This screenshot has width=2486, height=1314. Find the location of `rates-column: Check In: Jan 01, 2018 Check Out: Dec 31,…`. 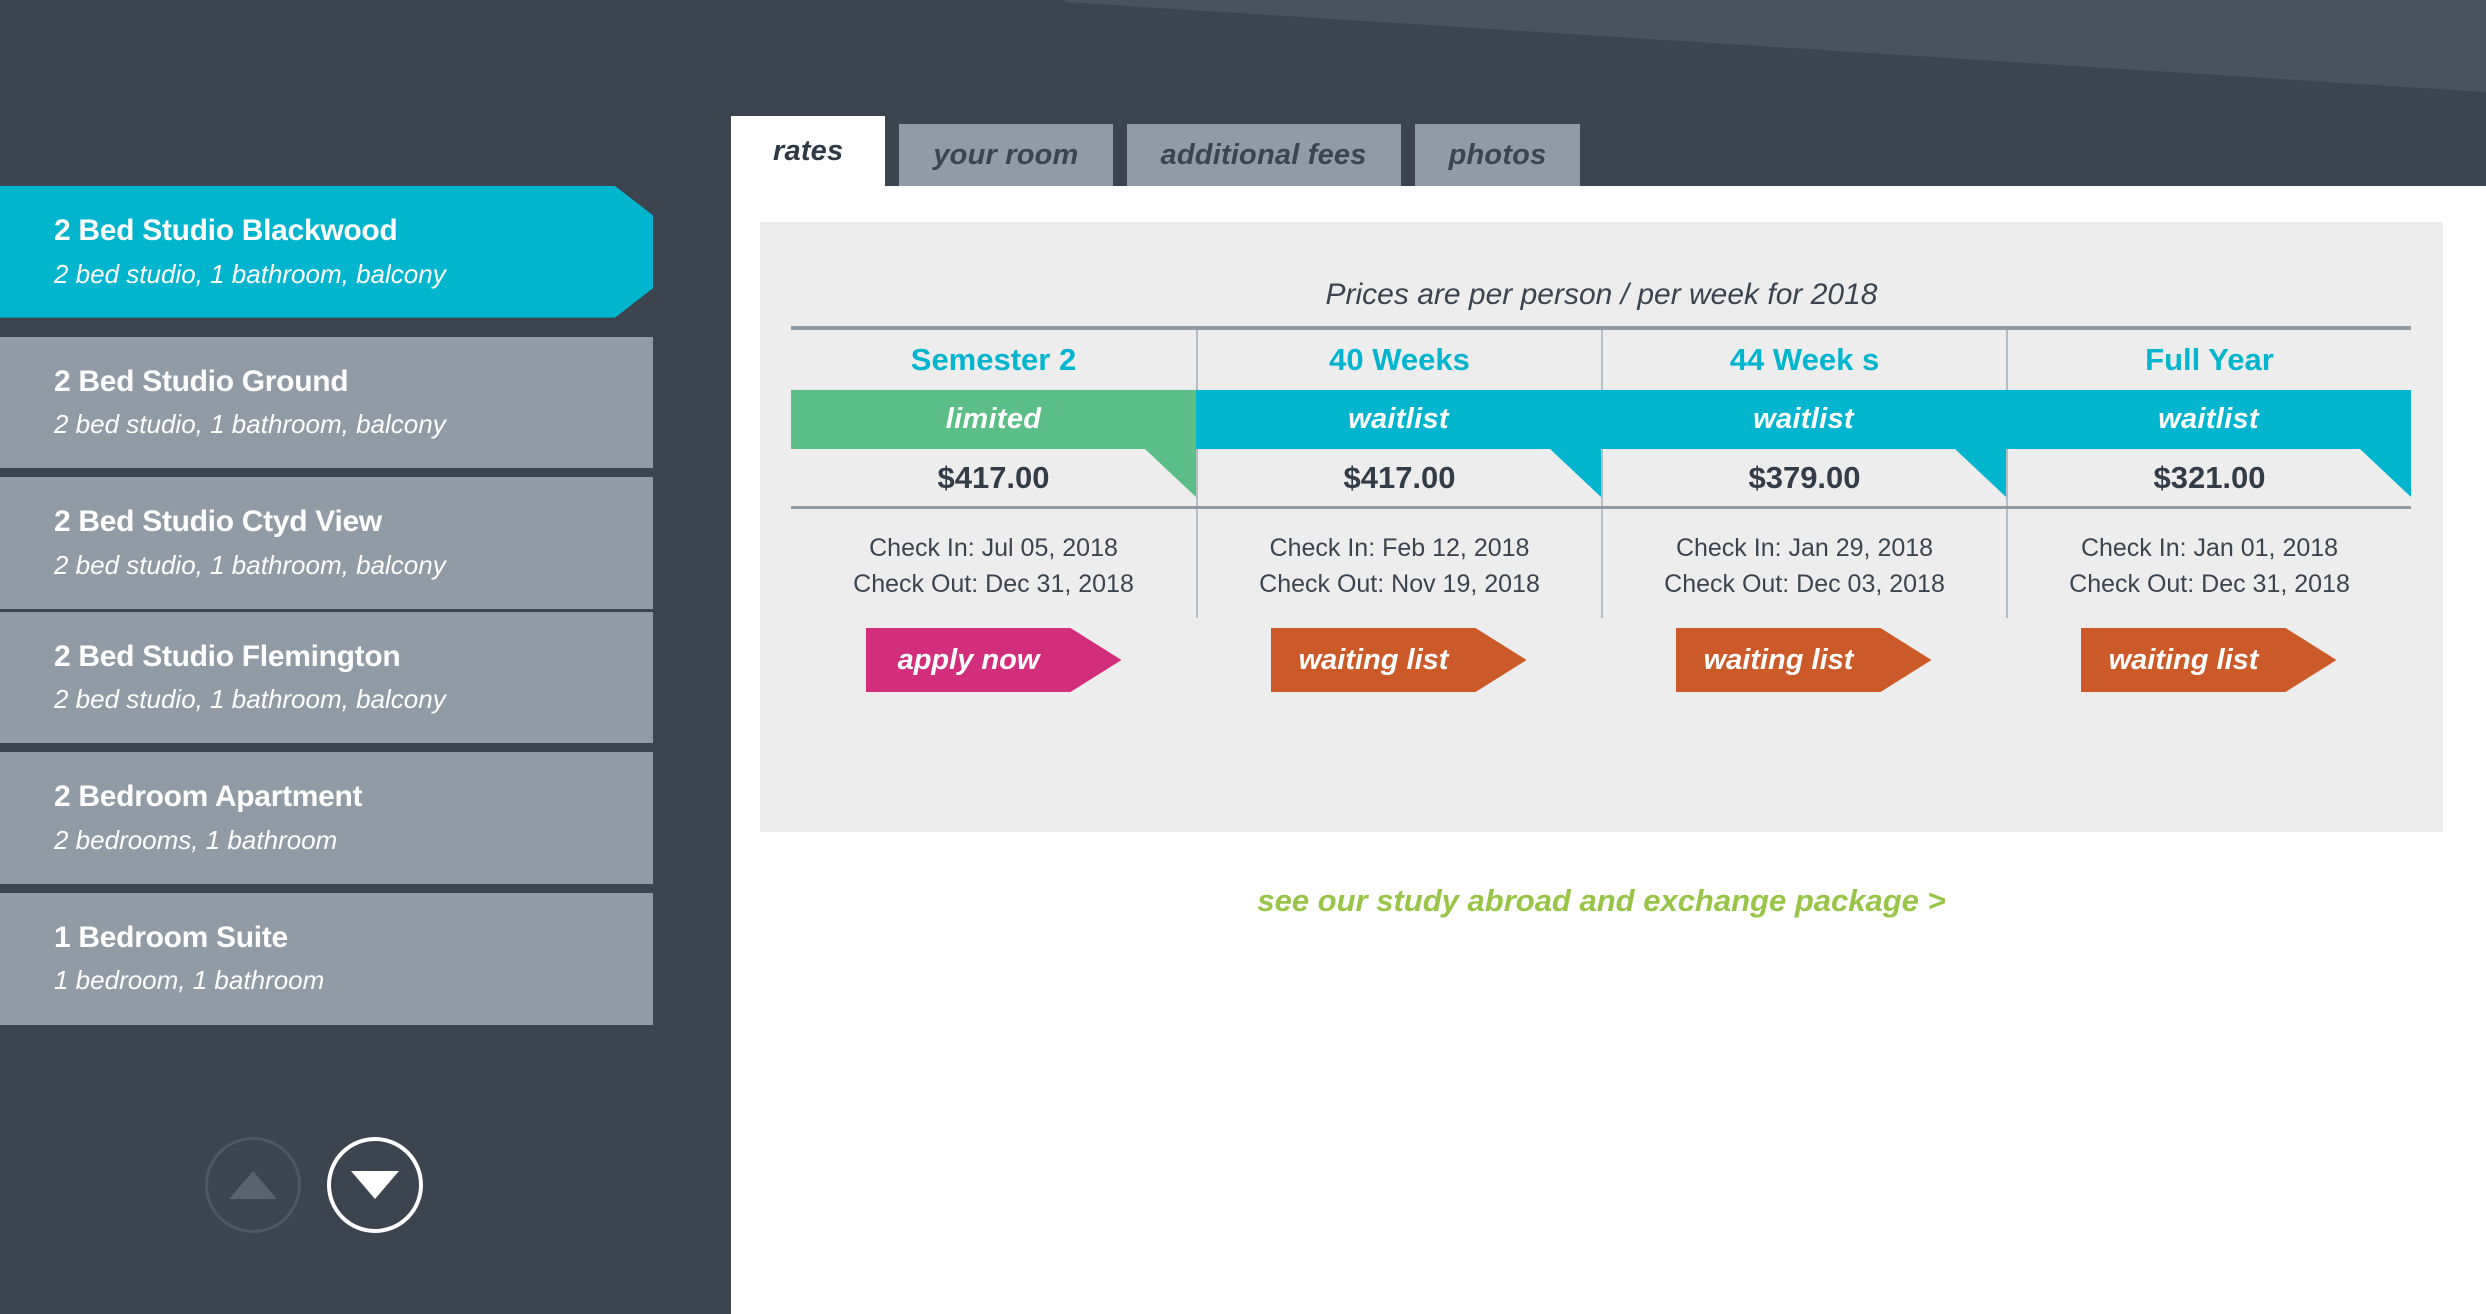

rates-column: Check In: Jan 01, 2018 Check Out: Dec 31,… is located at coordinates (2208, 563).